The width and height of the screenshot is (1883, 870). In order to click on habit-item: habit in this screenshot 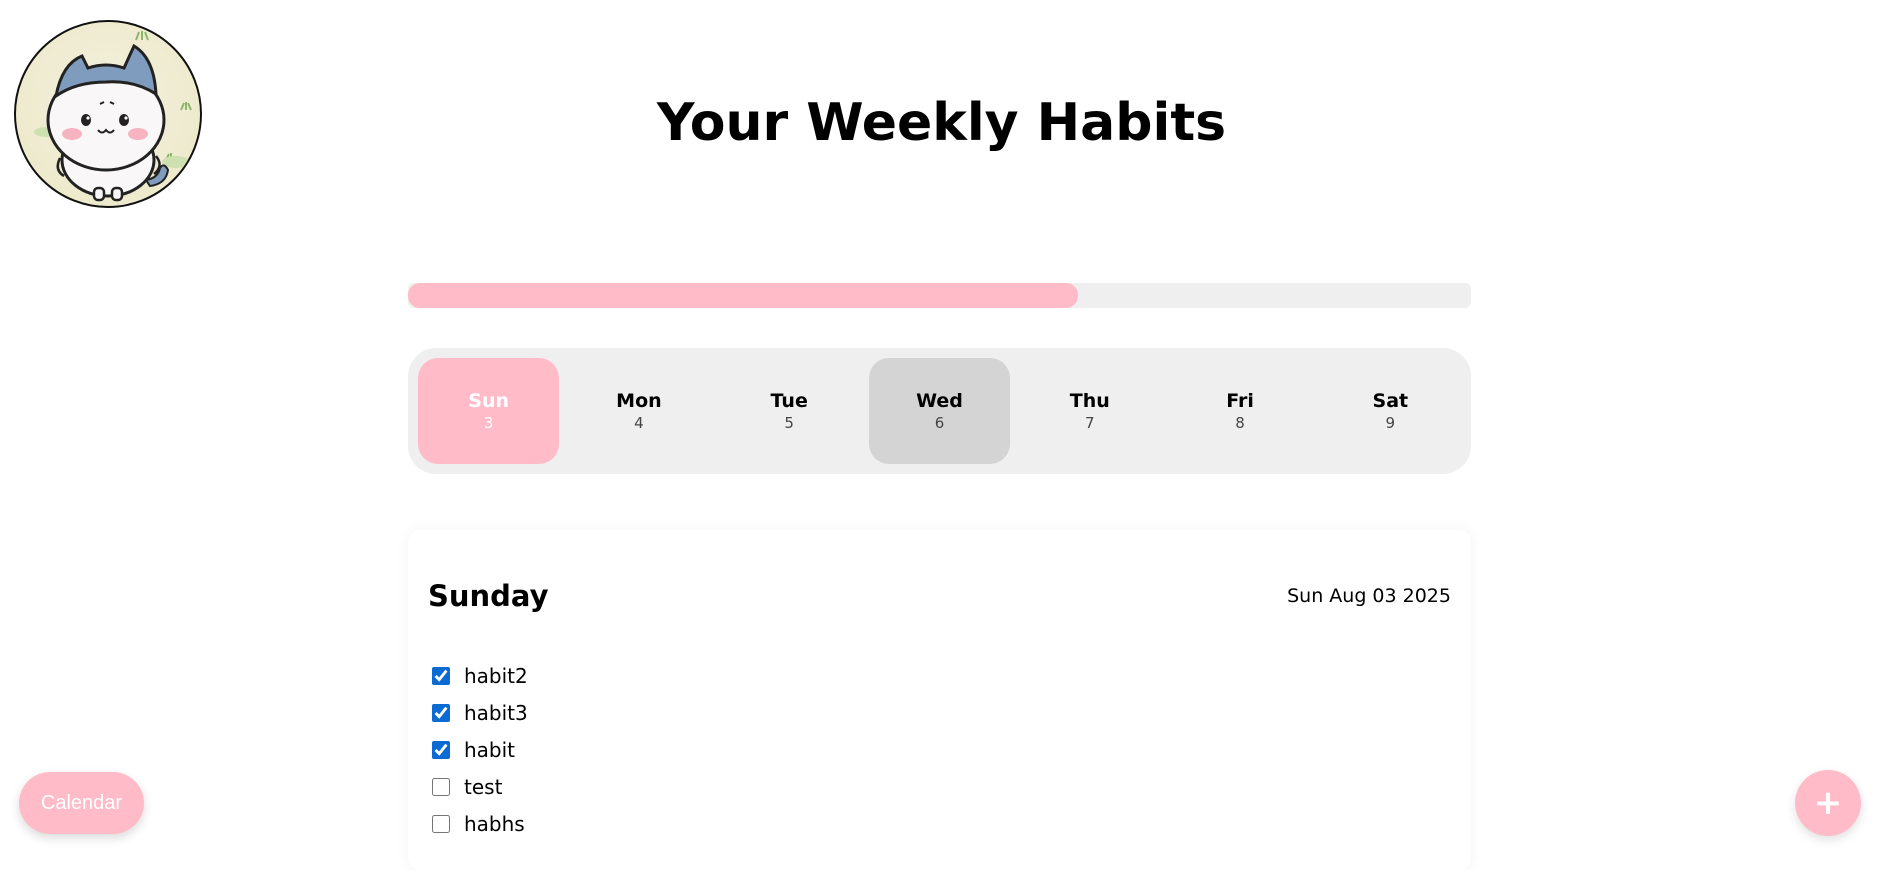, I will do `click(939, 749)`.